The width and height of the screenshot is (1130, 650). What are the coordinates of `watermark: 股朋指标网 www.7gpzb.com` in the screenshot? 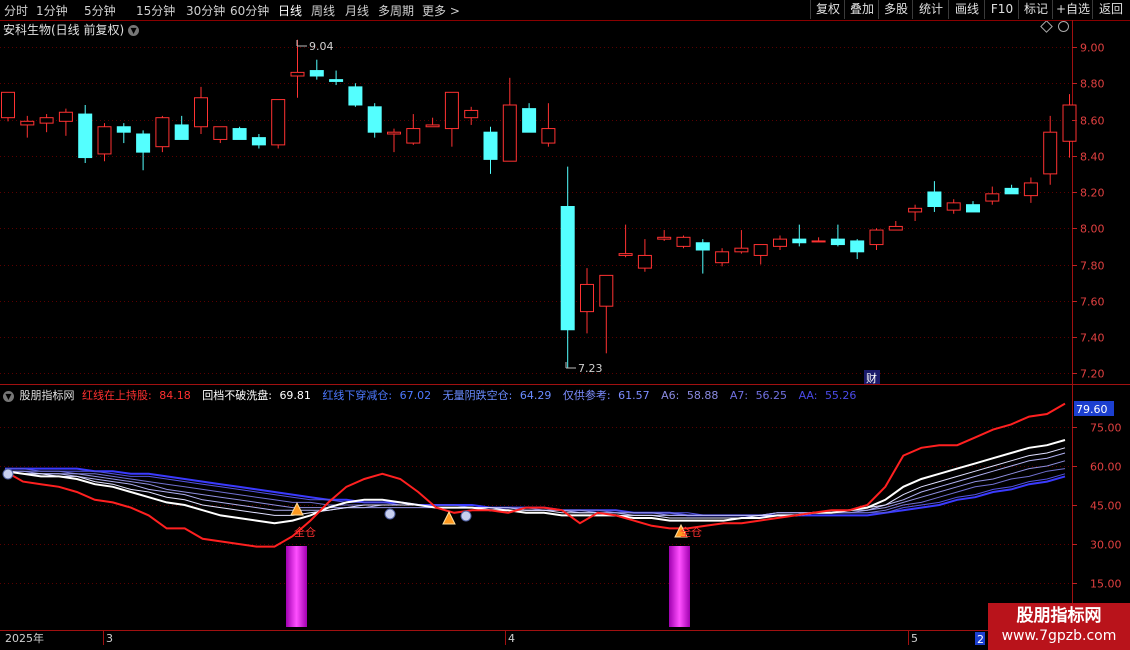 It's located at (1059, 626).